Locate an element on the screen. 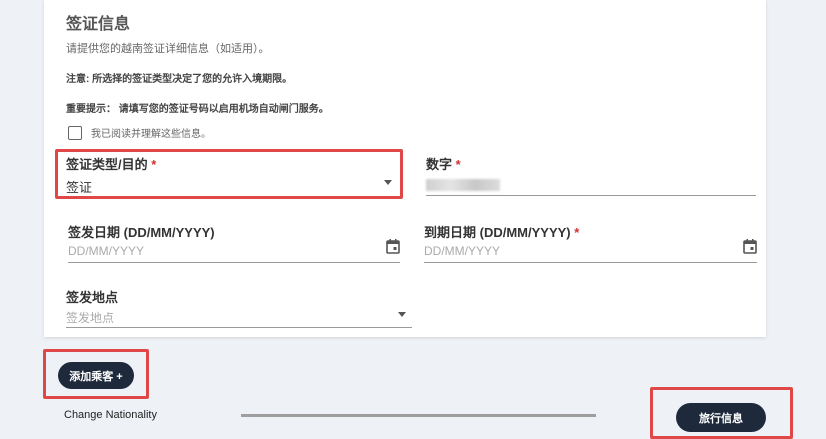 The height and width of the screenshot is (439, 826). confirm-row: 我已阅读并理解这些信息。 is located at coordinates (139, 132).